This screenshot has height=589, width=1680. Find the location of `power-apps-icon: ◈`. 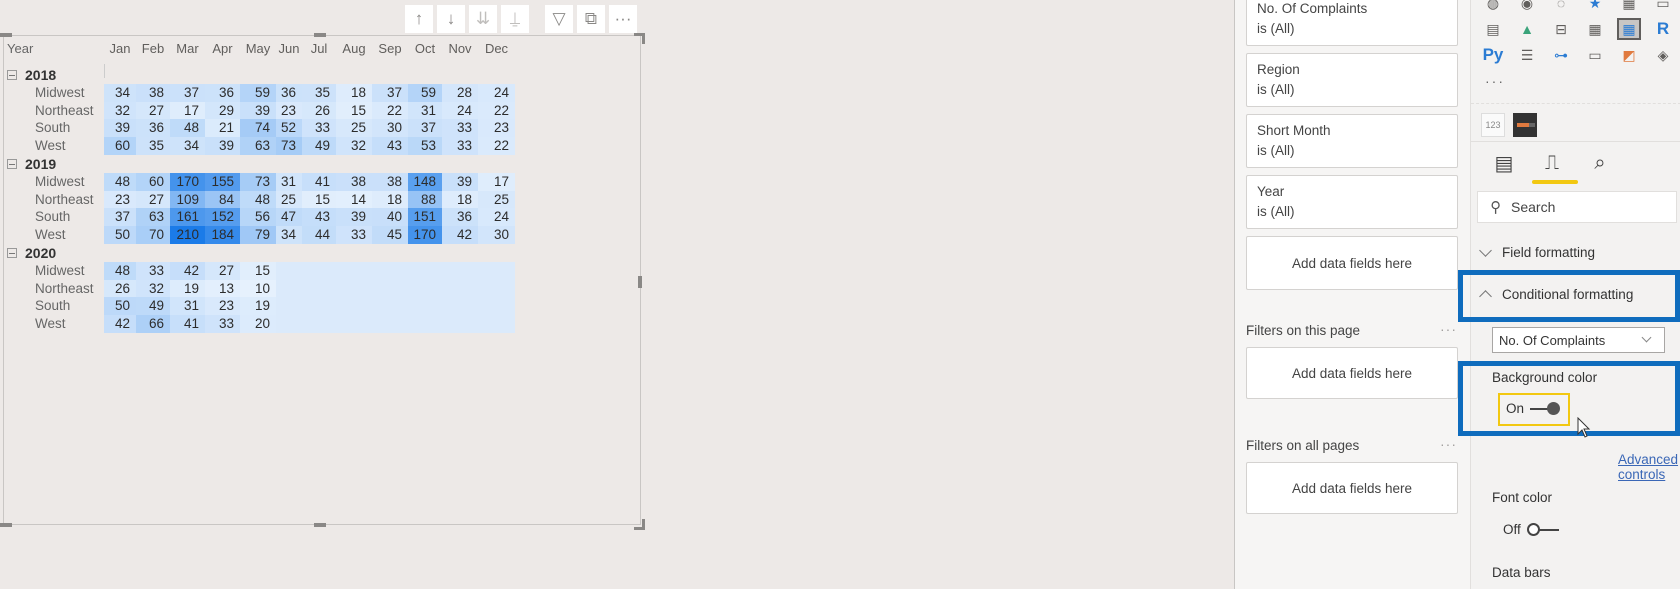

power-apps-icon: ◈ is located at coordinates (1663, 55).